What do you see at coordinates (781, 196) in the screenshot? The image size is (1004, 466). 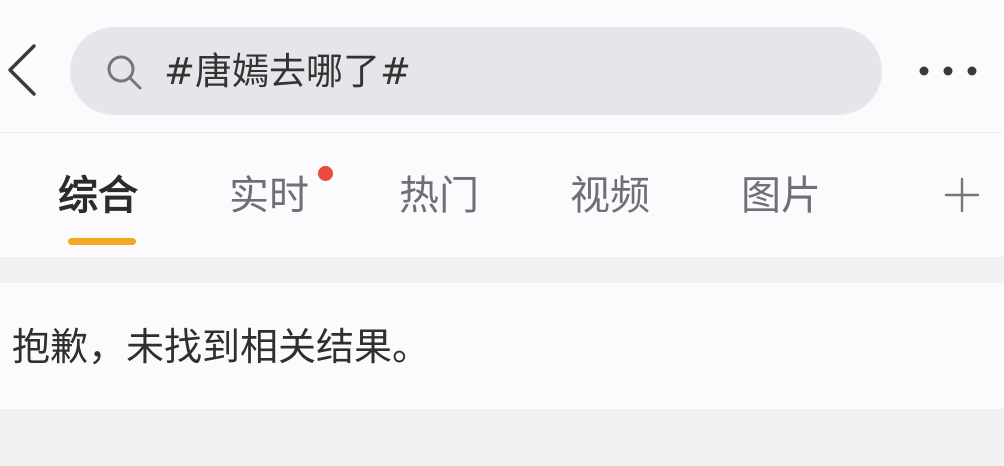 I see `tab-images: 图片` at bounding box center [781, 196].